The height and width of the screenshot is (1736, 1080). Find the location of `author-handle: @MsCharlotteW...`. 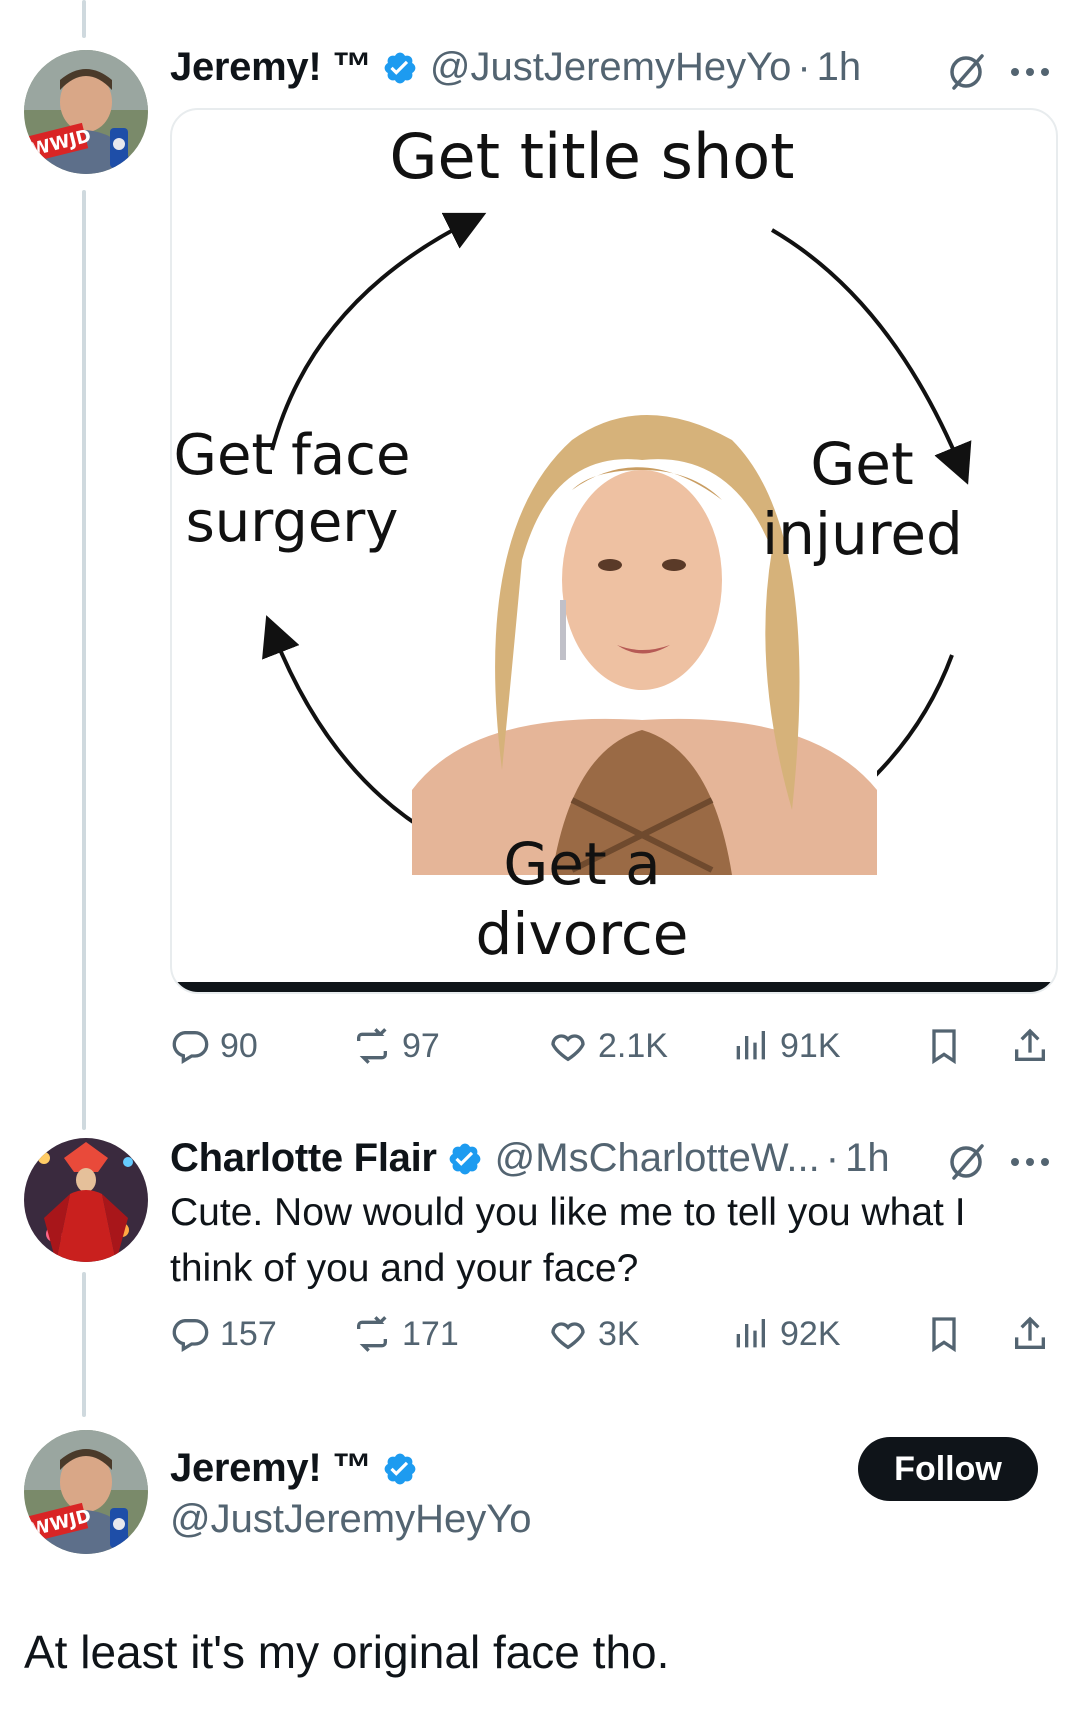

author-handle: @MsCharlotteW... is located at coordinates (657, 1158).